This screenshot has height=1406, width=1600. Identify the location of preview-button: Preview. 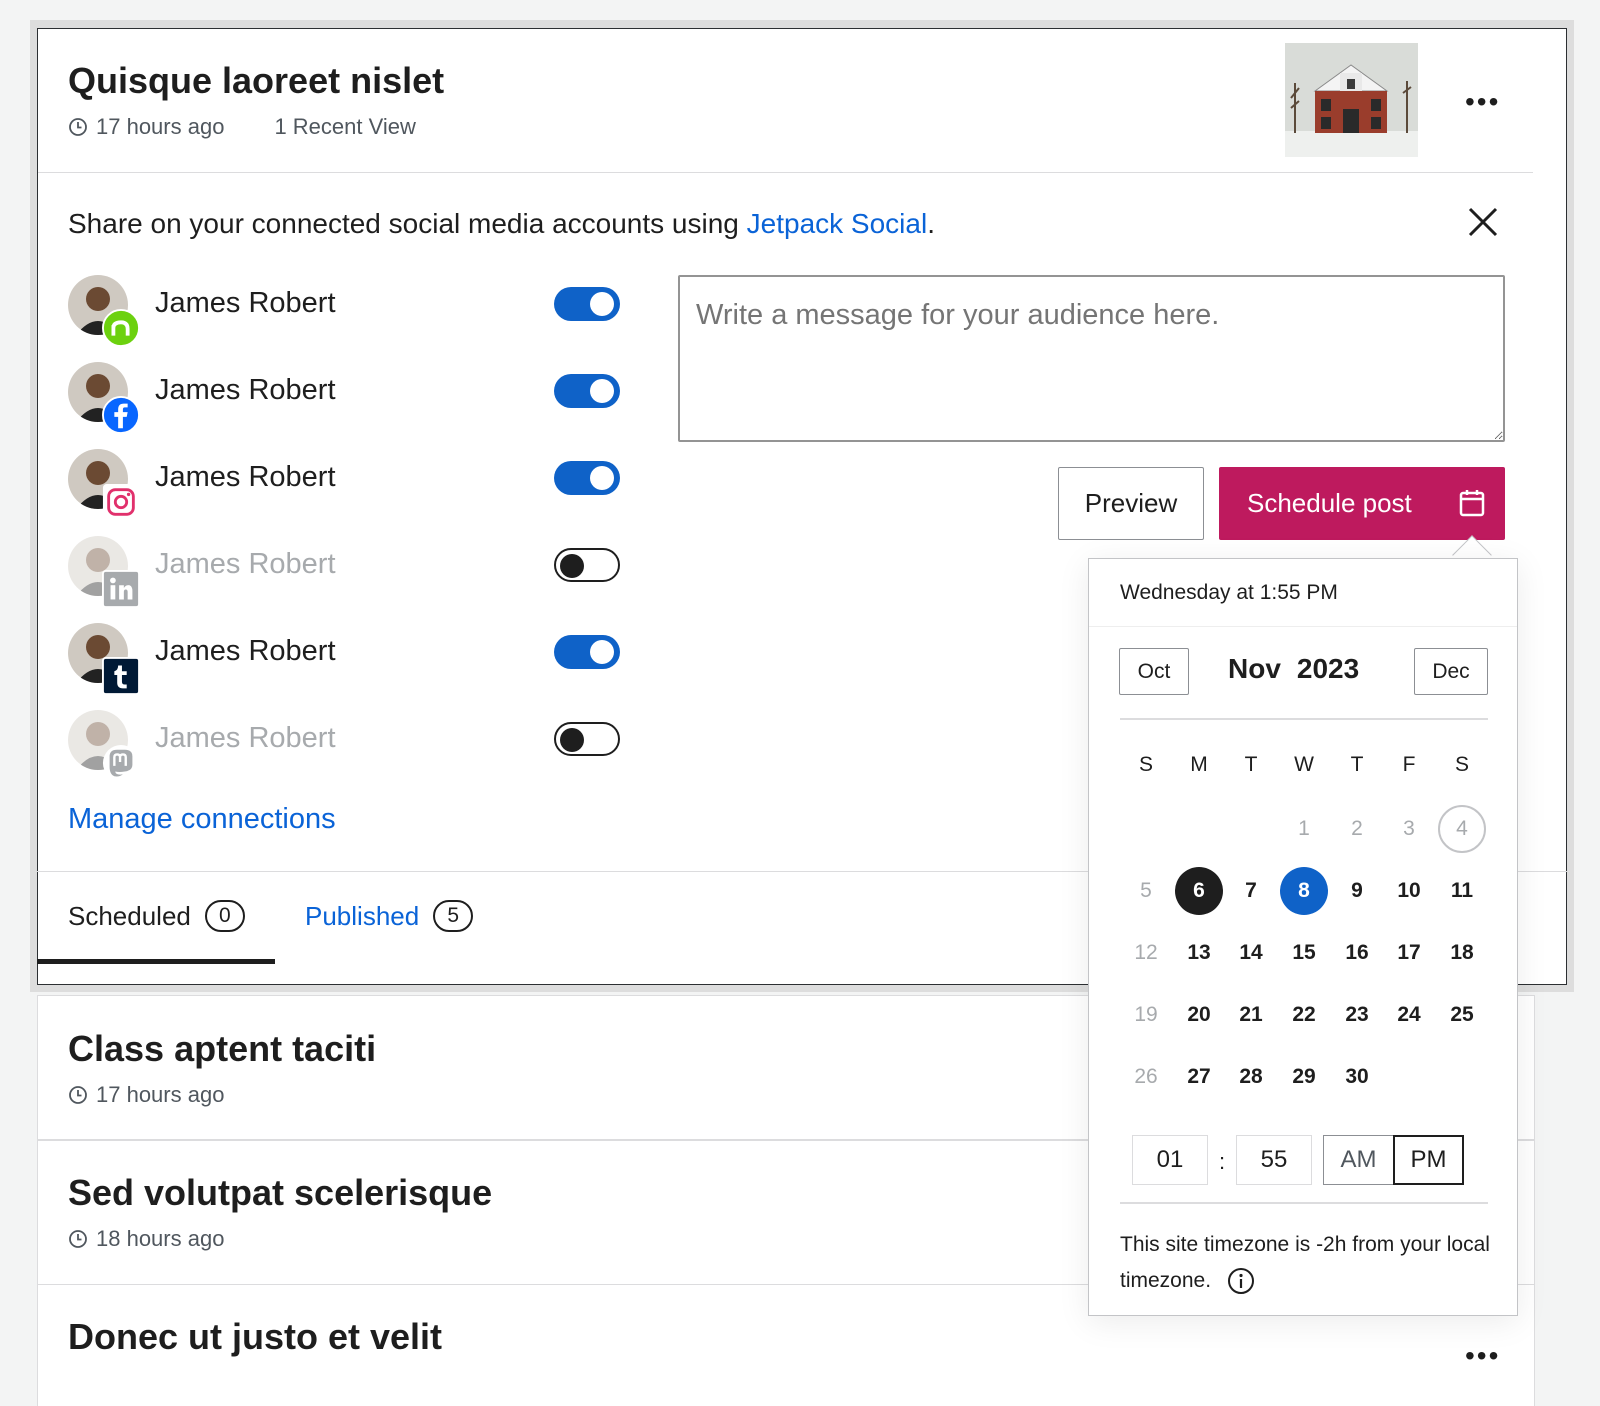
(1131, 503).